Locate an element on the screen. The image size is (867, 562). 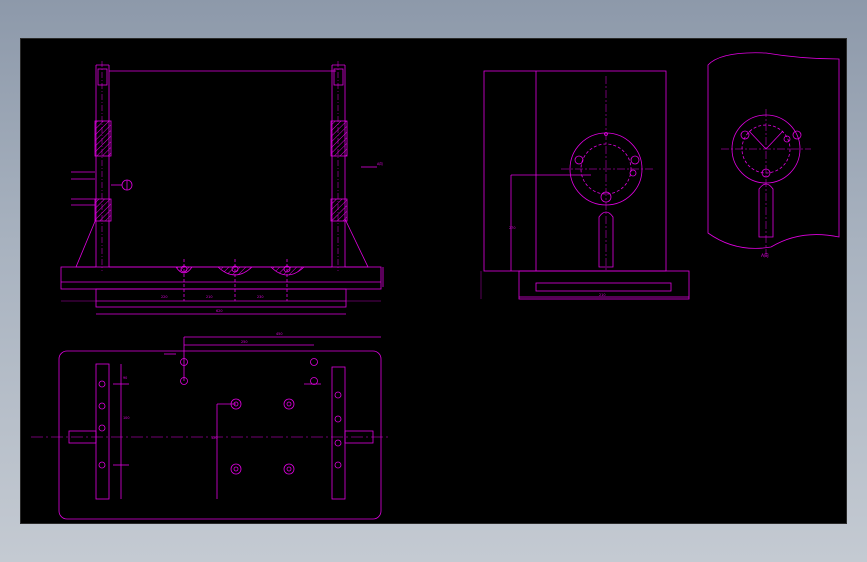
side-view is located at coordinates (585, 185).